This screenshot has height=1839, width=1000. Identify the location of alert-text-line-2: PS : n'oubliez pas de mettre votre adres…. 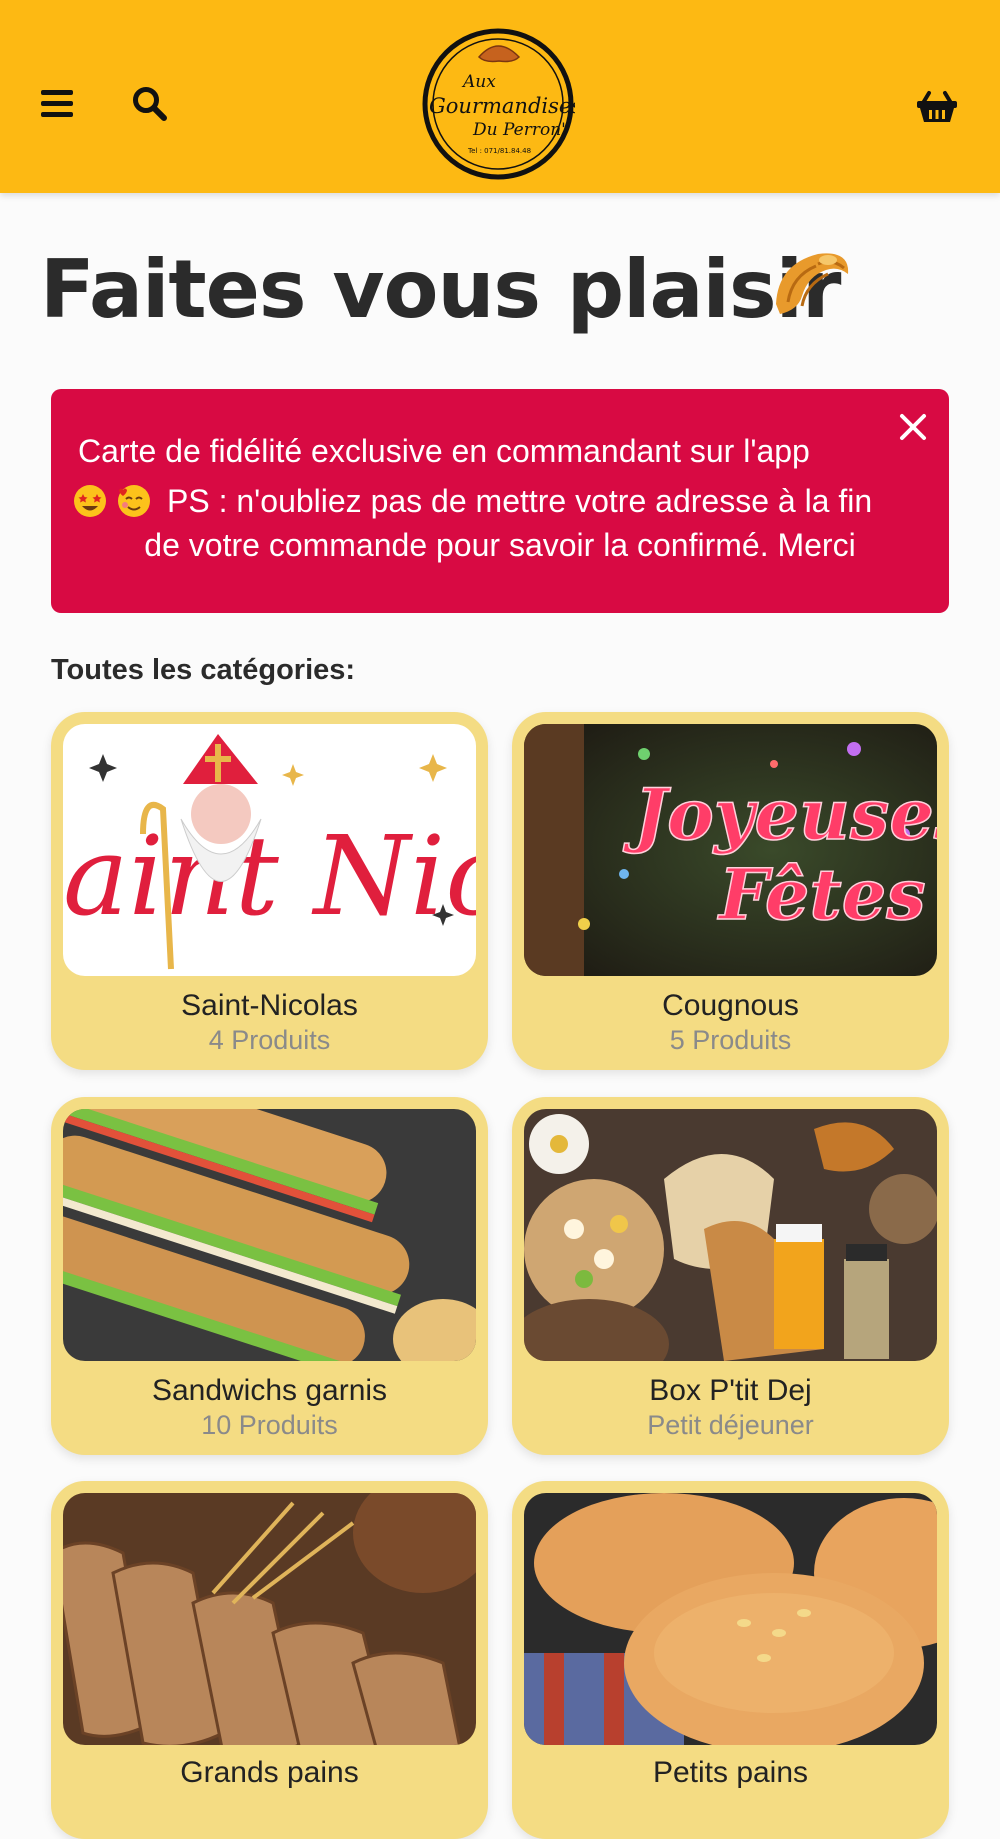
(520, 501).